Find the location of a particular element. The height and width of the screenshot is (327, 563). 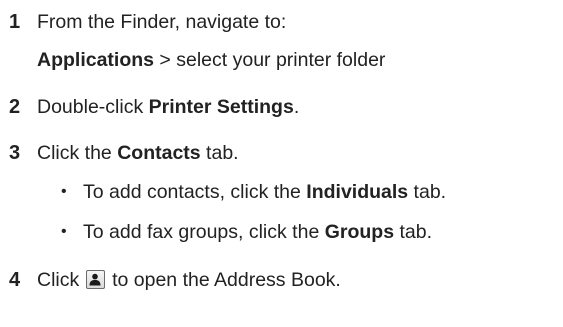

bullet-text: To add fax groups, click the is located at coordinates (204, 232).